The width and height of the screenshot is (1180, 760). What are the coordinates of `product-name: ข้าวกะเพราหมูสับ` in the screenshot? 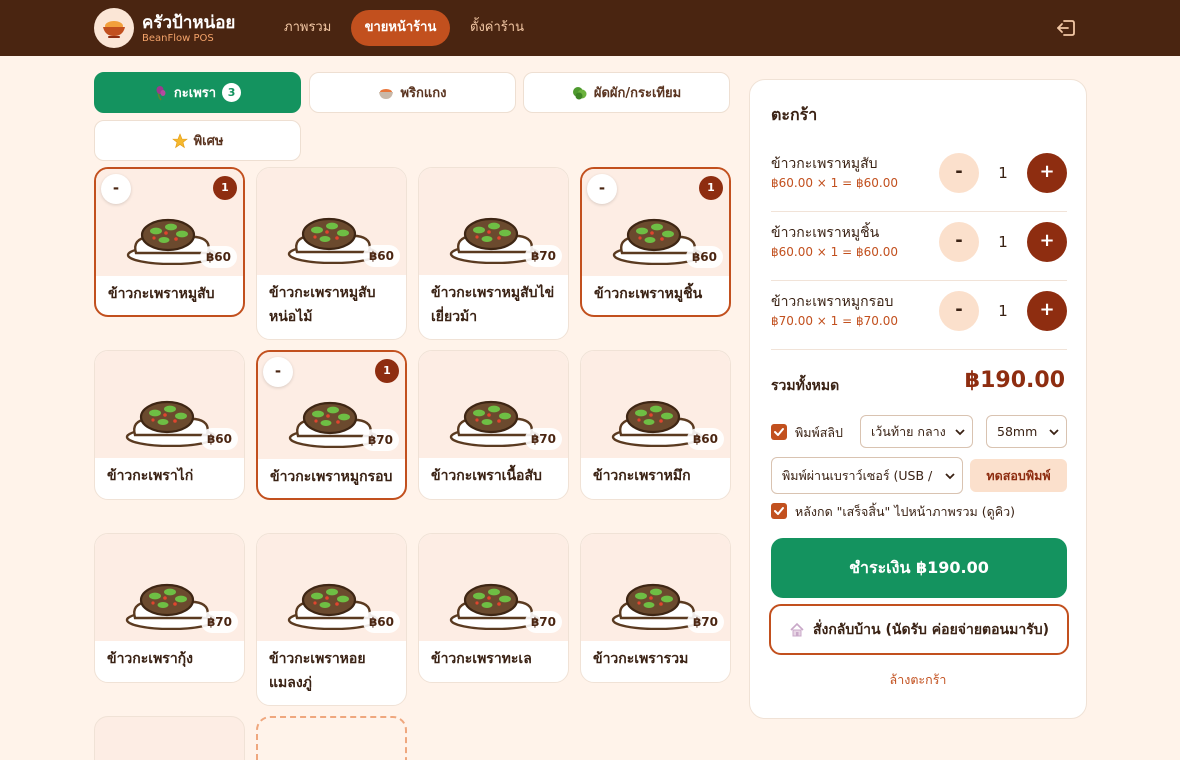 It's located at (161, 294).